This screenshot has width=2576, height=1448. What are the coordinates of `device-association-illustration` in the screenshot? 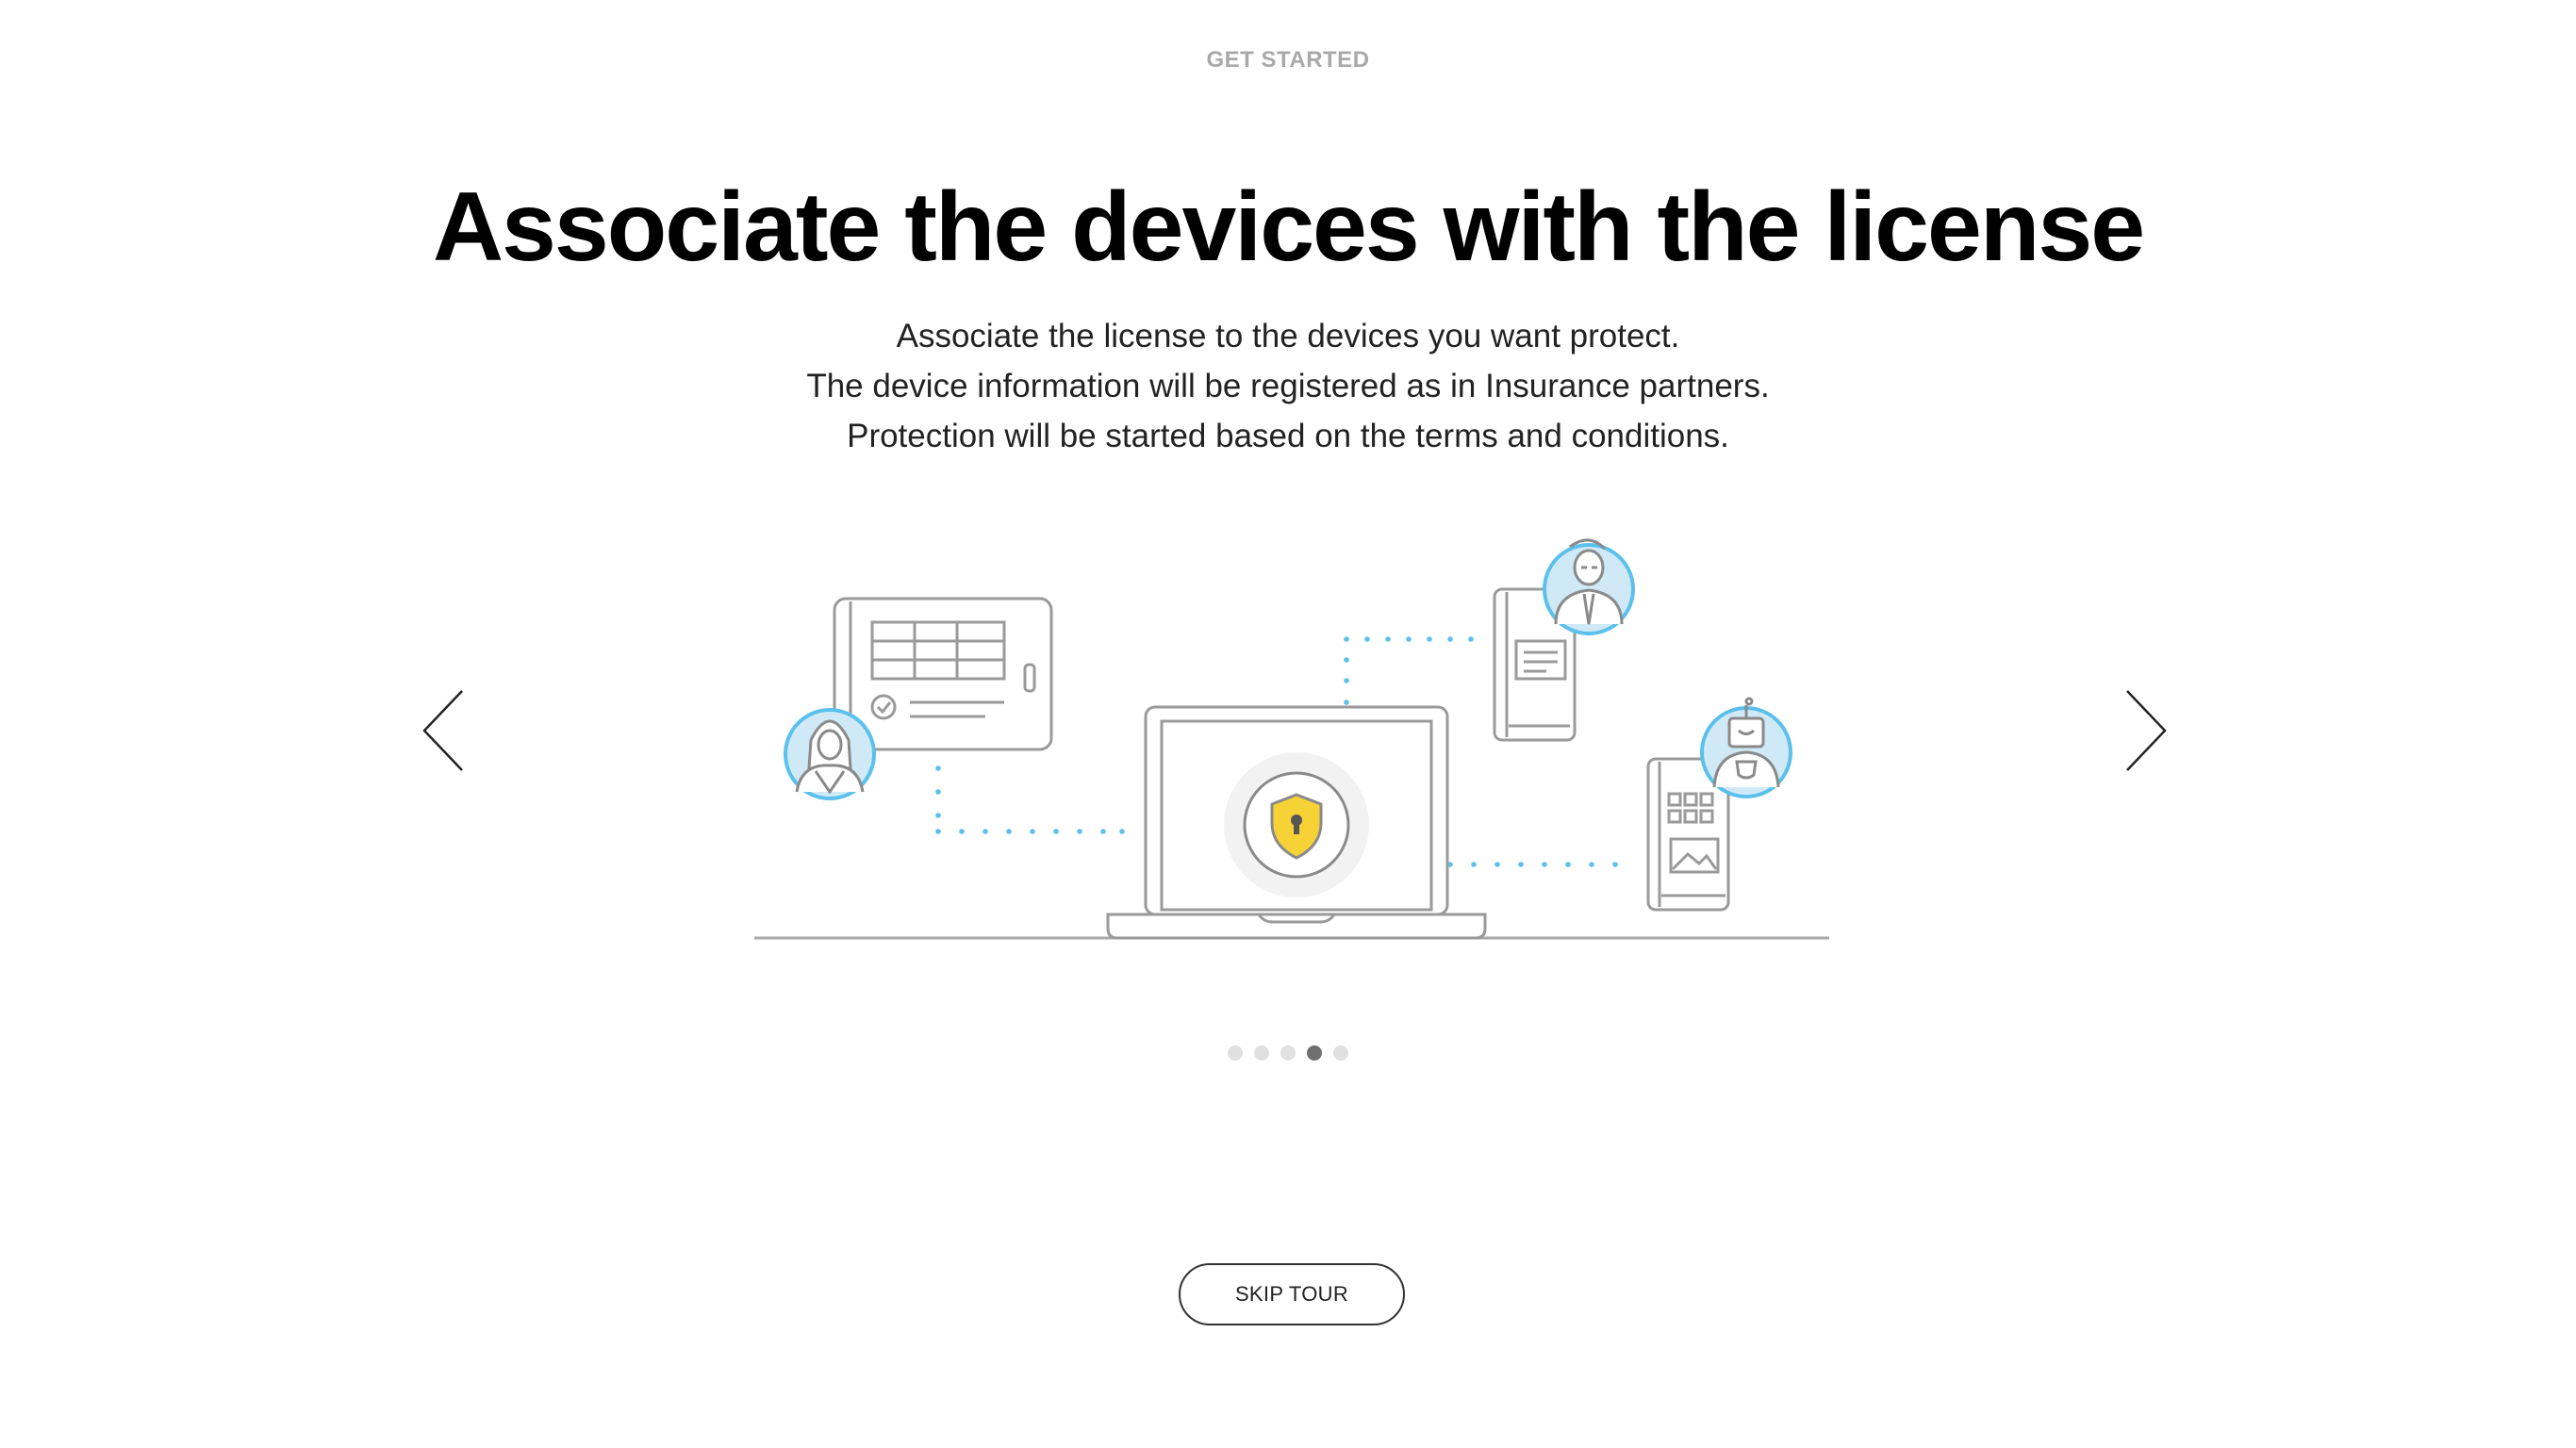 It's located at (1292, 735).